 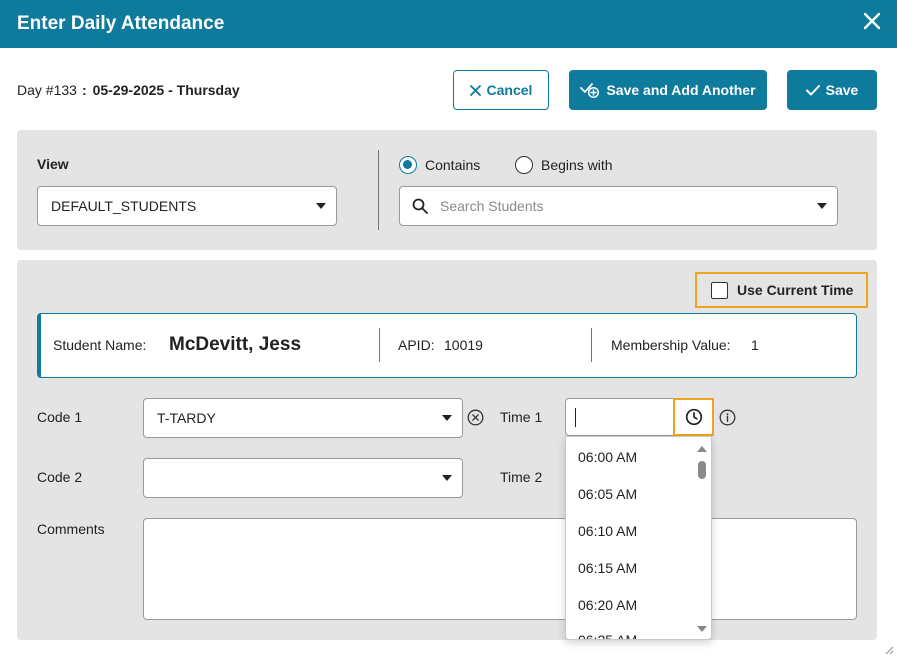 What do you see at coordinates (702, 538) in the screenshot?
I see `dropdown-scrollbar` at bounding box center [702, 538].